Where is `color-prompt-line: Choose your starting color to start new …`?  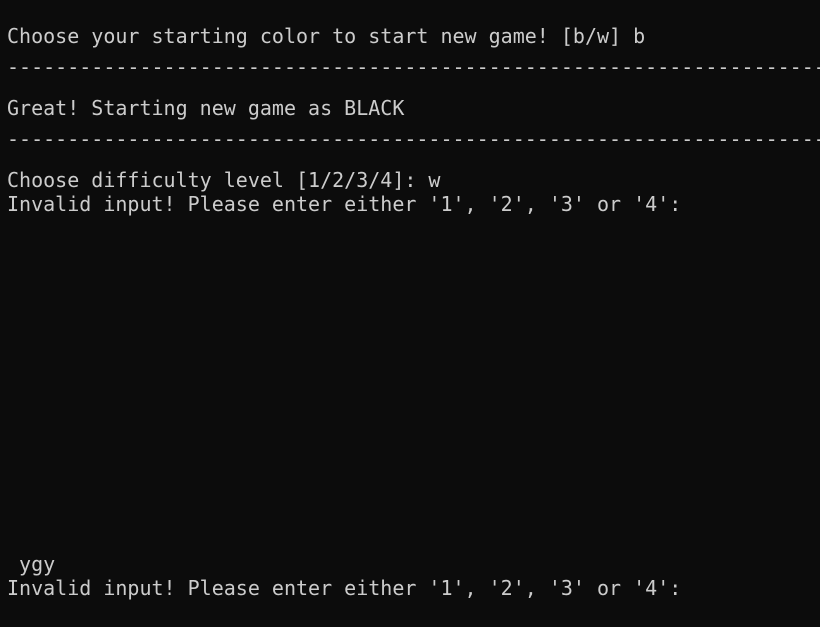 color-prompt-line: Choose your starting color to start new … is located at coordinates (326, 36).